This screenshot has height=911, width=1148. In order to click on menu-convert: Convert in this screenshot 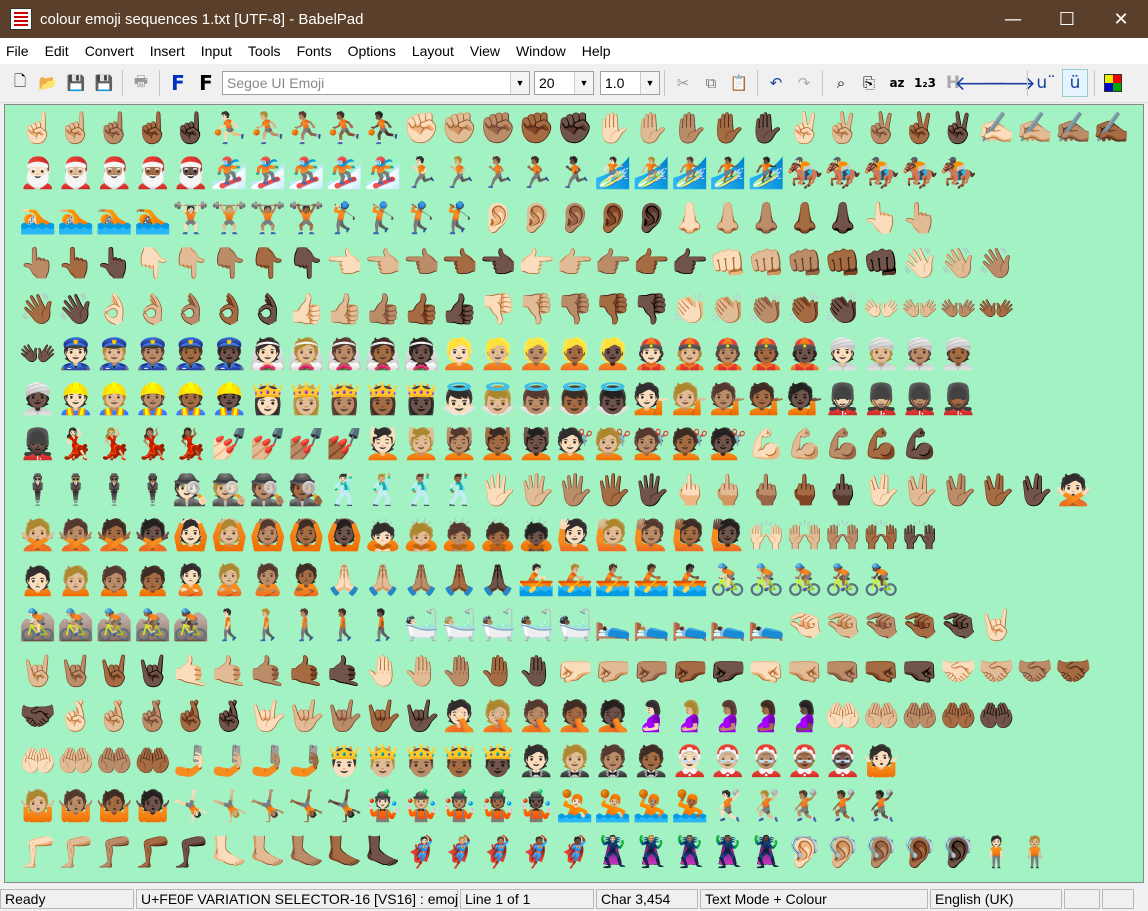, I will do `click(109, 51)`.